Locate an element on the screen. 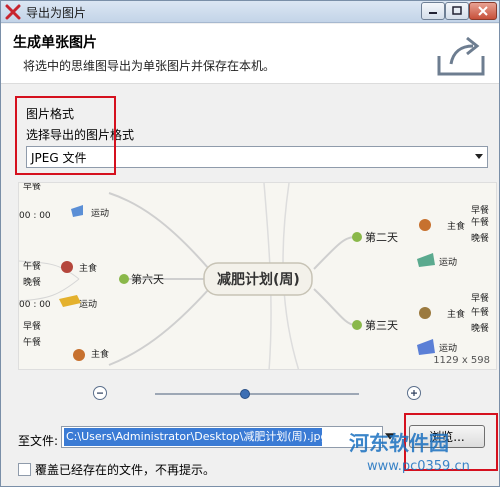 The image size is (500, 487). branch-label: 第三天 is located at coordinates (381, 325).